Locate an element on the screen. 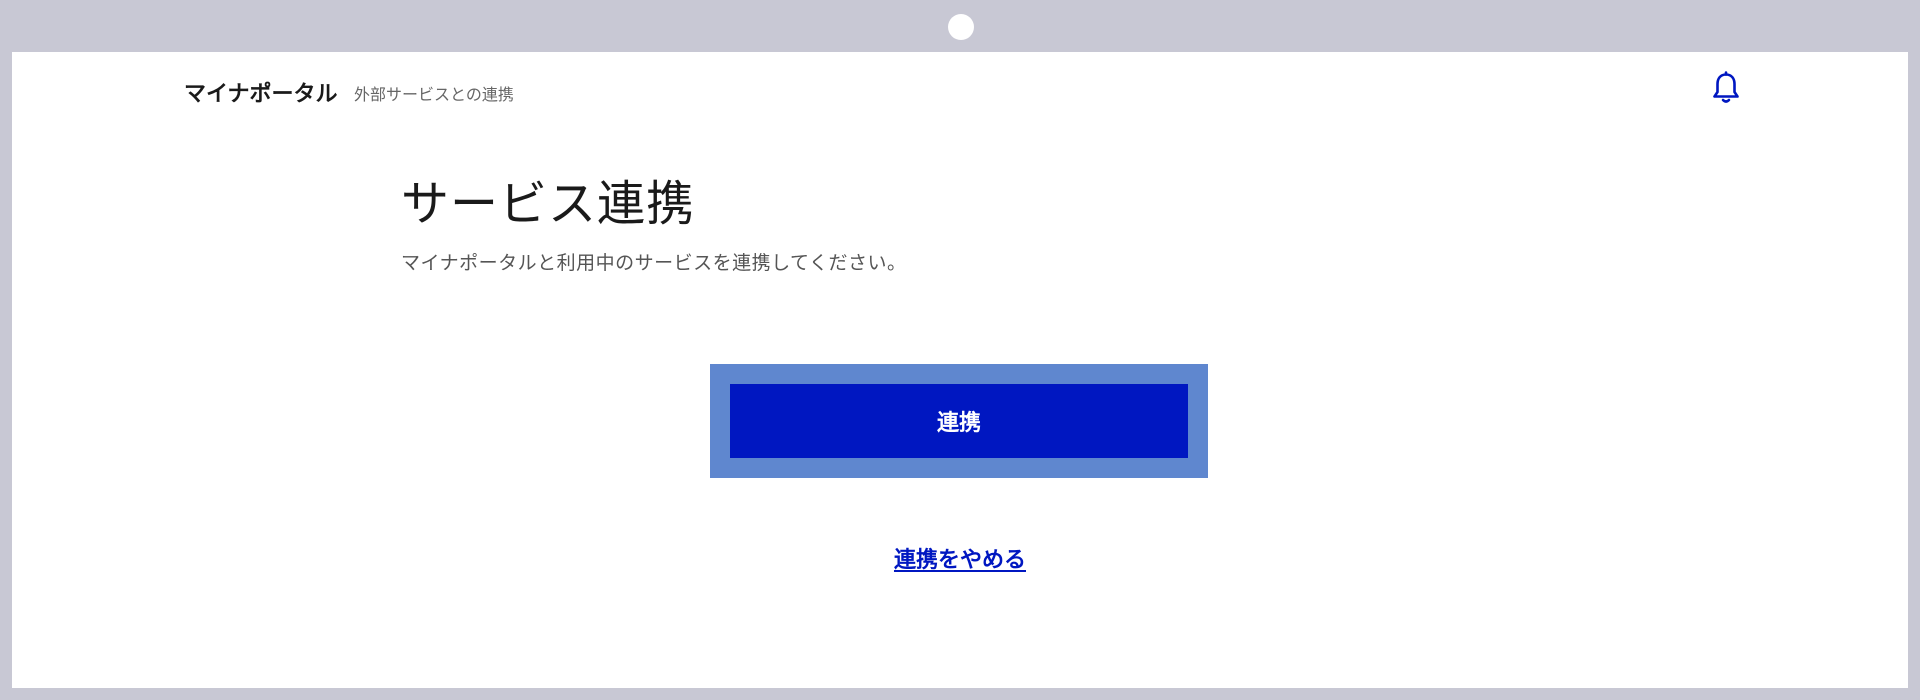 The image size is (1920, 700). notification-button is located at coordinates (1726, 88).